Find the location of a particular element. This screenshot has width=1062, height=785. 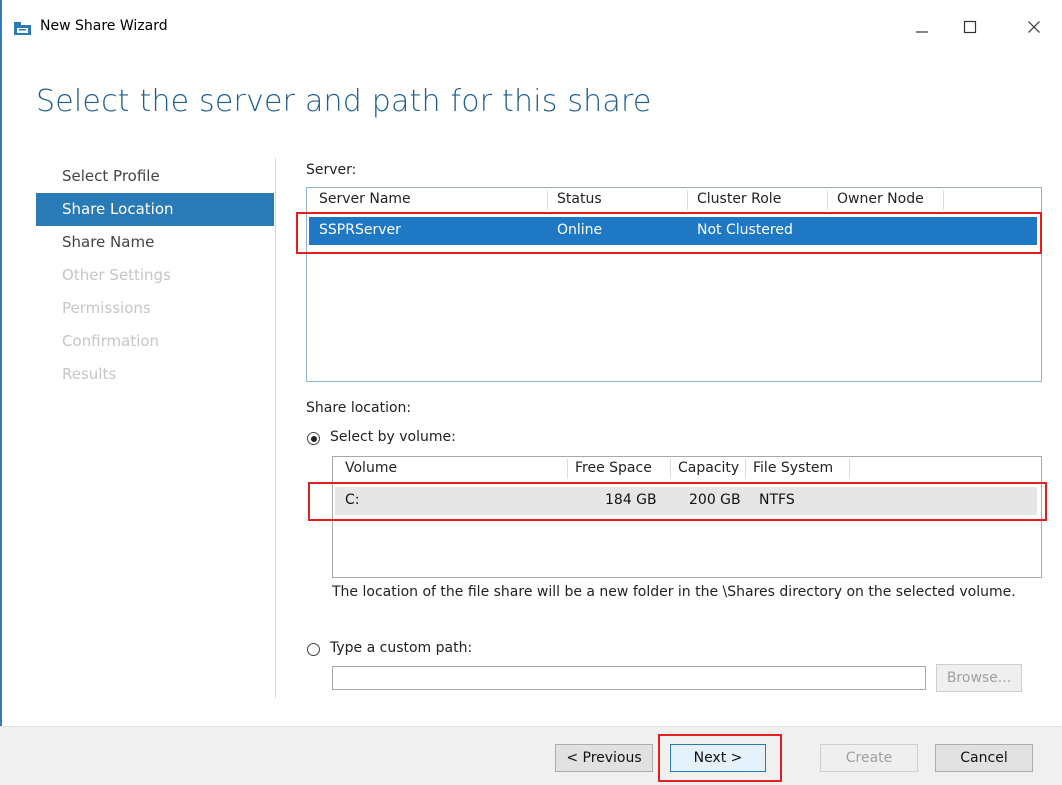

custom-path-input is located at coordinates (629, 678).